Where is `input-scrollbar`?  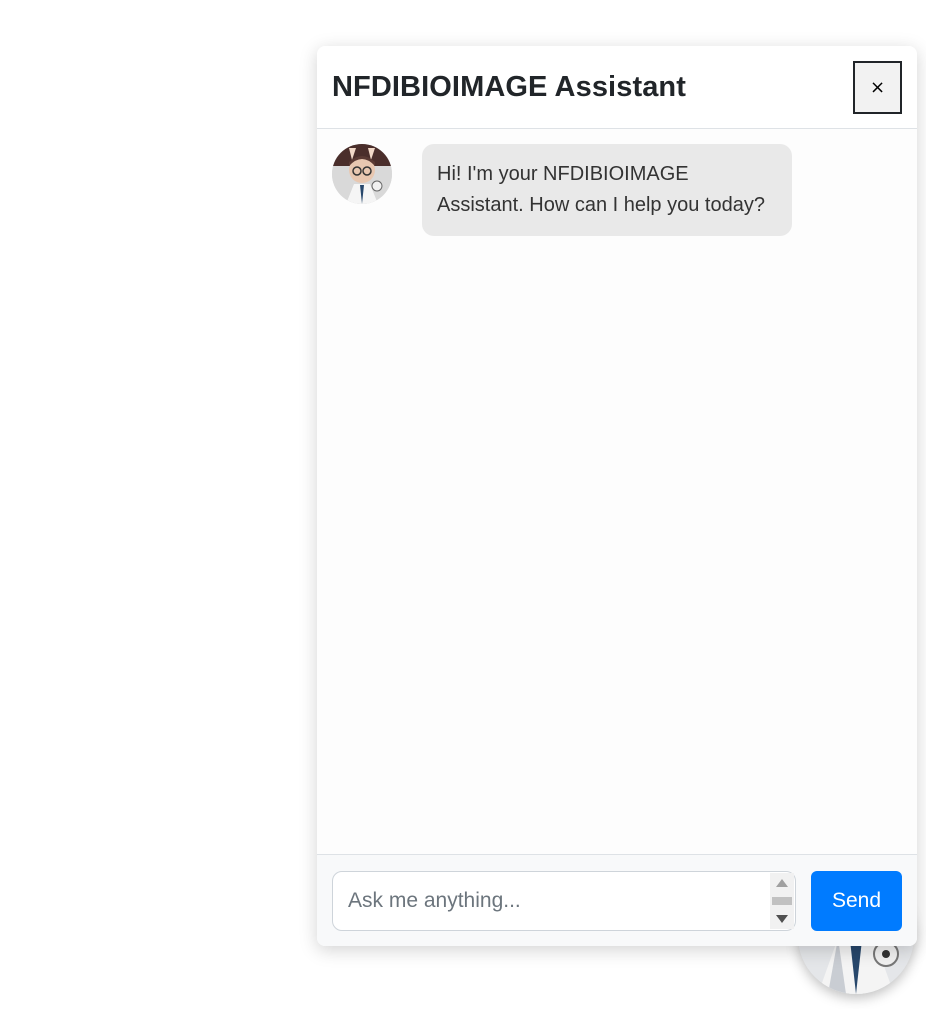
input-scrollbar is located at coordinates (782, 900).